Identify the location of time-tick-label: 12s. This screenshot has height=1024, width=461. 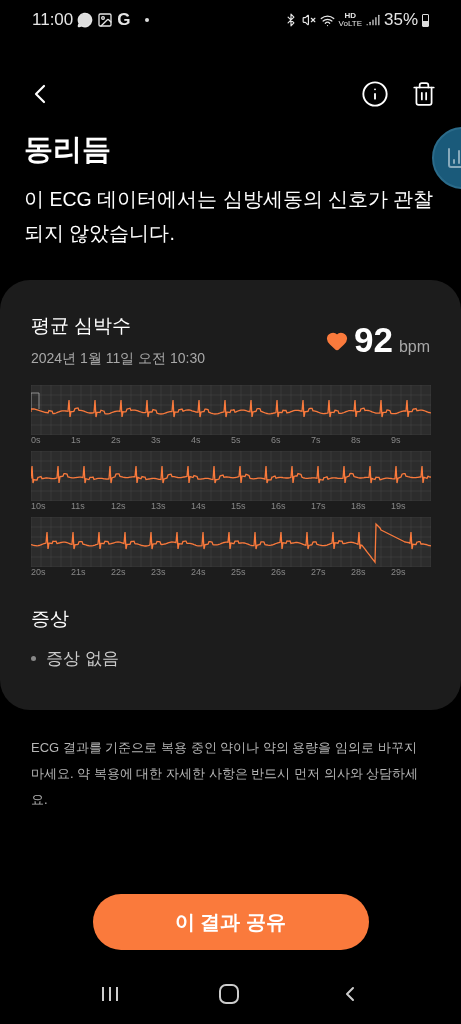
(119, 506).